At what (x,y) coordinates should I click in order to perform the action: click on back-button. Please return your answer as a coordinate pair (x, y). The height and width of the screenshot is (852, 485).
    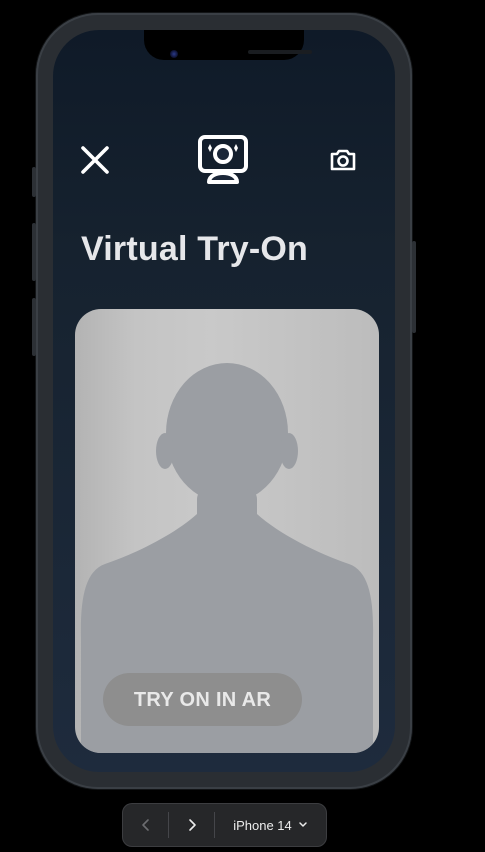
    Looking at the image, I should click on (145, 825).